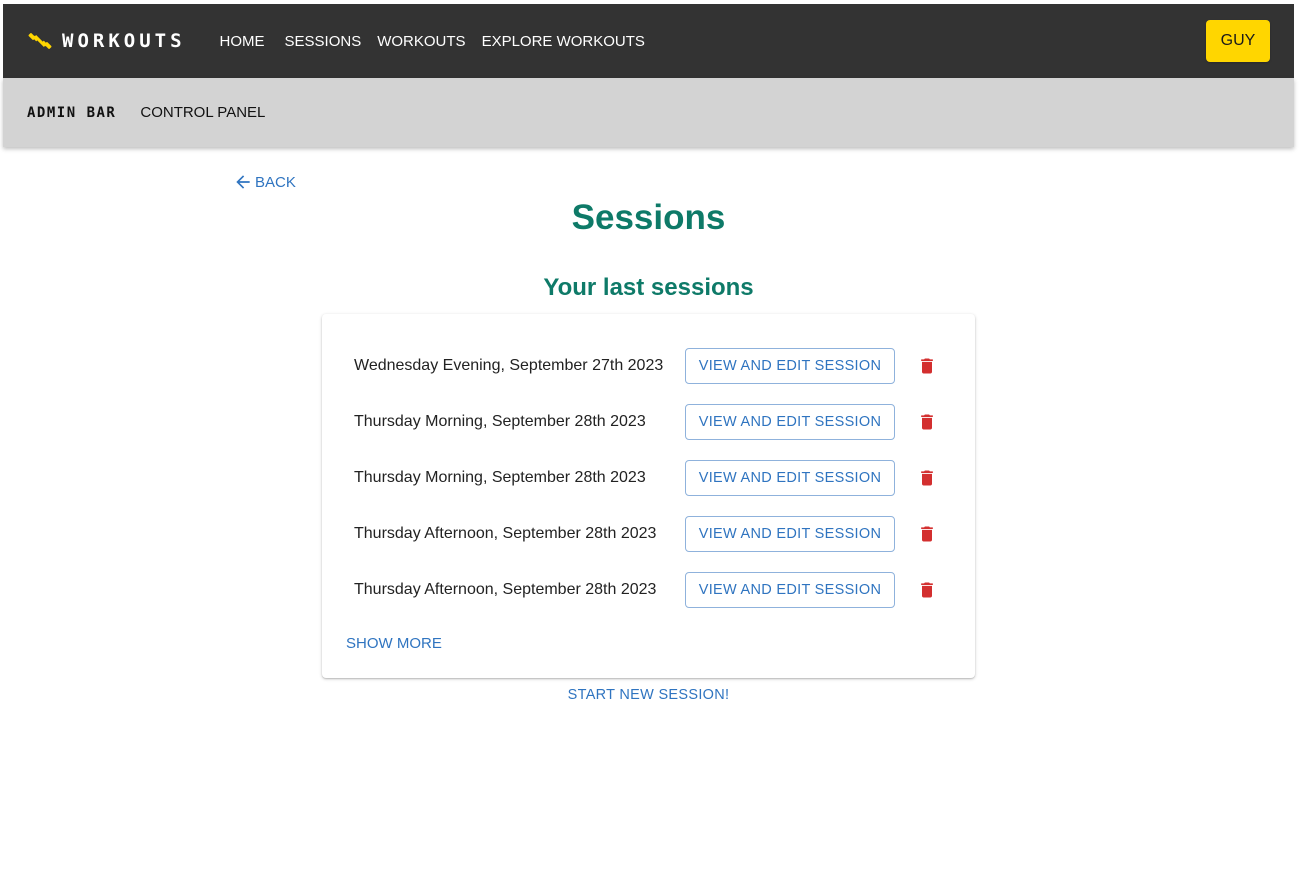  Describe the element at coordinates (648, 695) in the screenshot. I see `start-new-session-button: START NEW SESSION!` at that location.